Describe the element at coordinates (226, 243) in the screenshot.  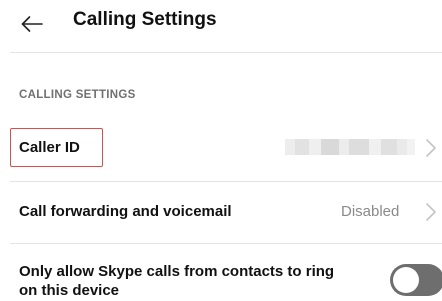
I see `row-divider` at that location.